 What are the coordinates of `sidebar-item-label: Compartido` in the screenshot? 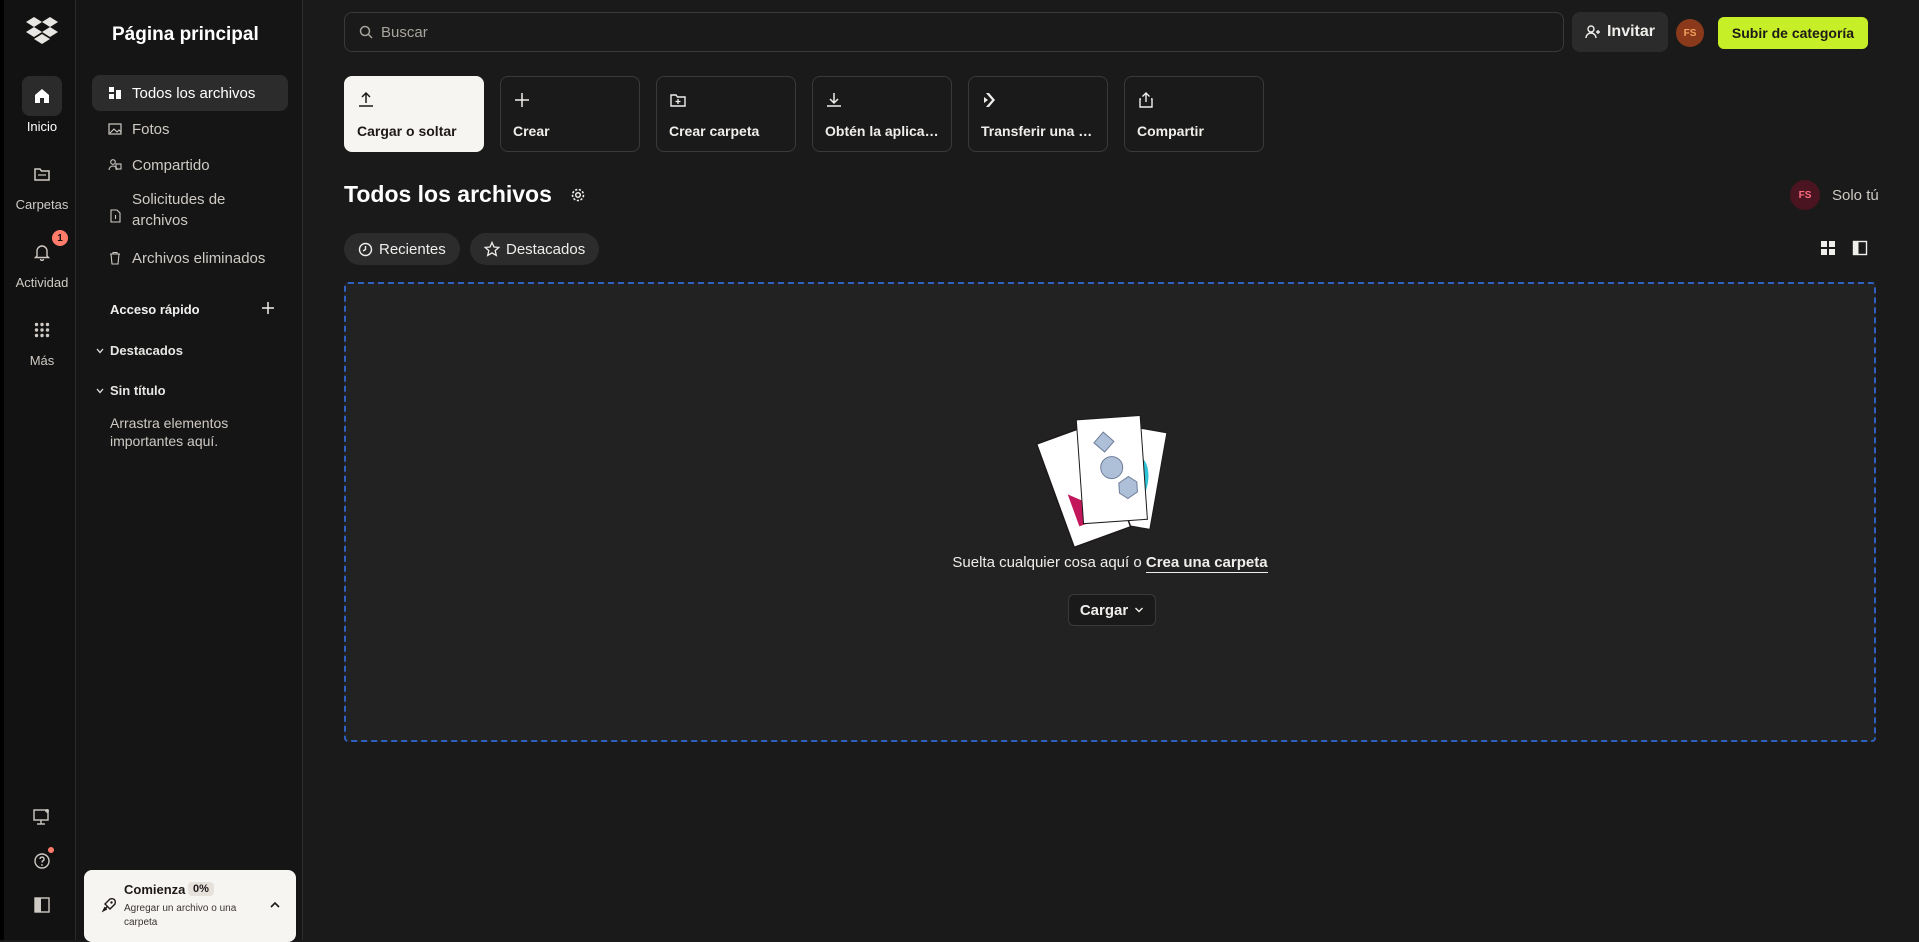 It's located at (171, 165).